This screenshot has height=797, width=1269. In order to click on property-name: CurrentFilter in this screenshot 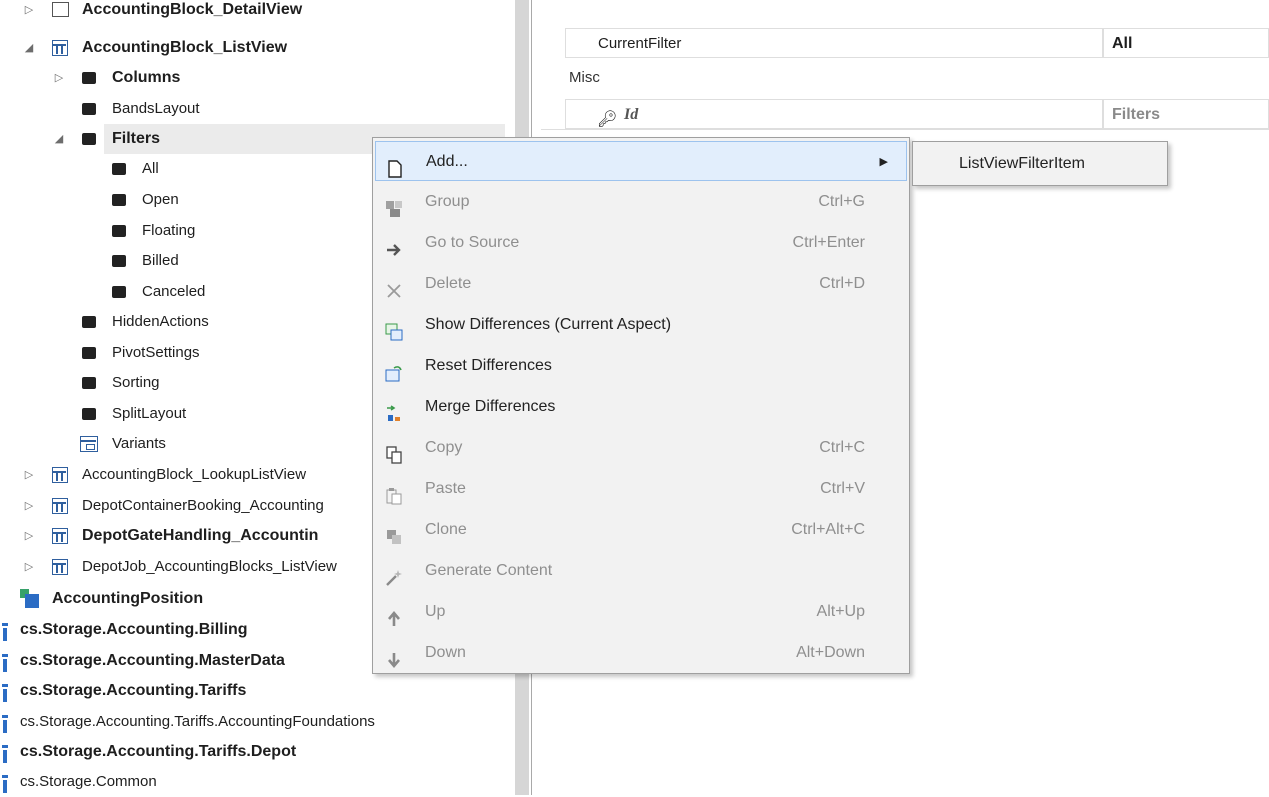, I will do `click(834, 43)`.